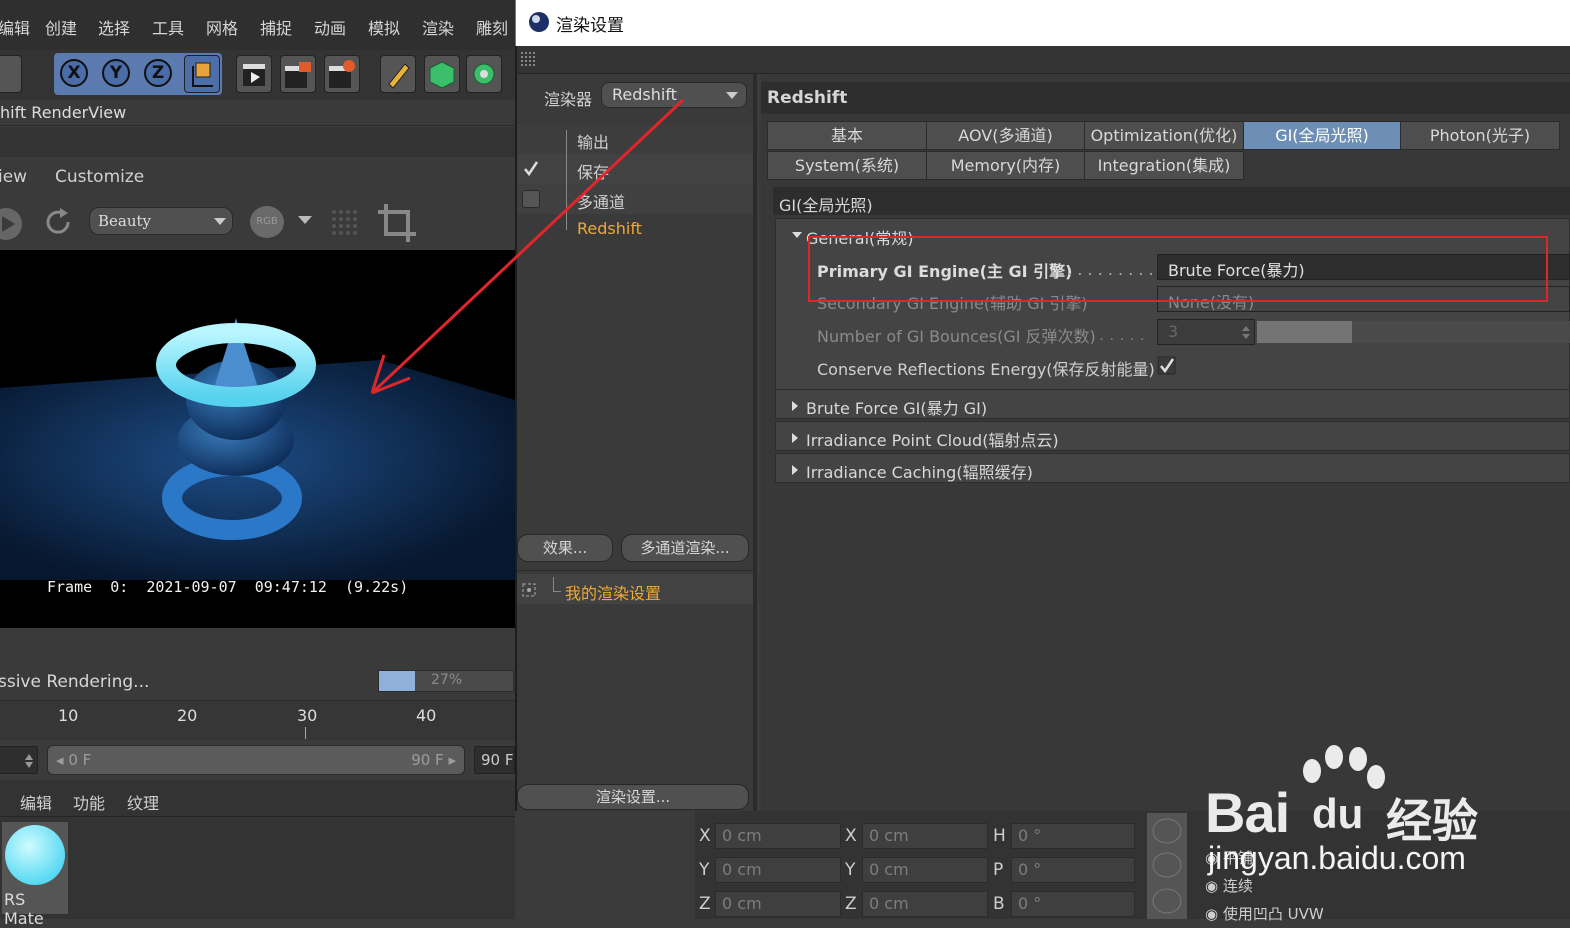 Image resolution: width=1570 pixels, height=928 pixels. I want to click on tab-aov: AOV(多通道), so click(1005, 135).